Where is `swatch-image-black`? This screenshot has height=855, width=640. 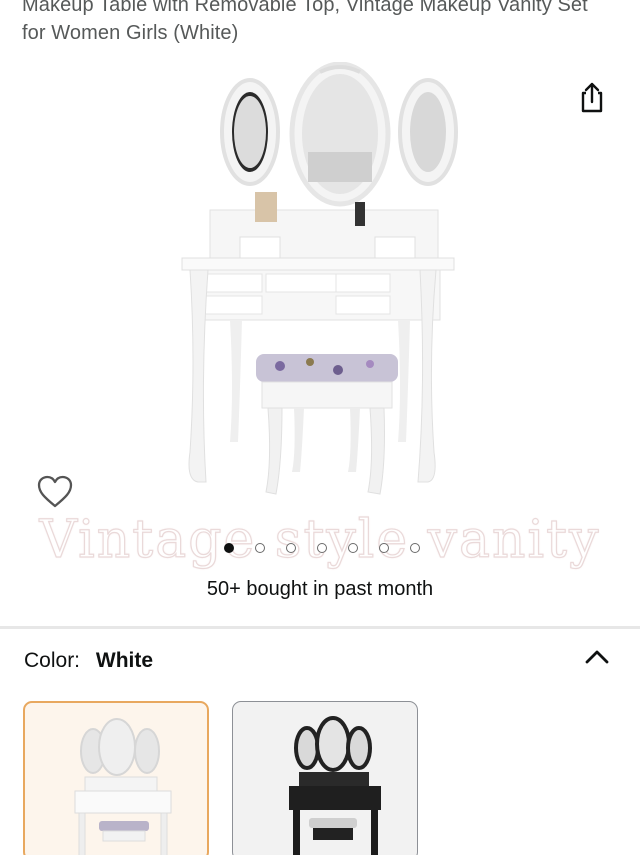 swatch-image-black is located at coordinates (335, 785).